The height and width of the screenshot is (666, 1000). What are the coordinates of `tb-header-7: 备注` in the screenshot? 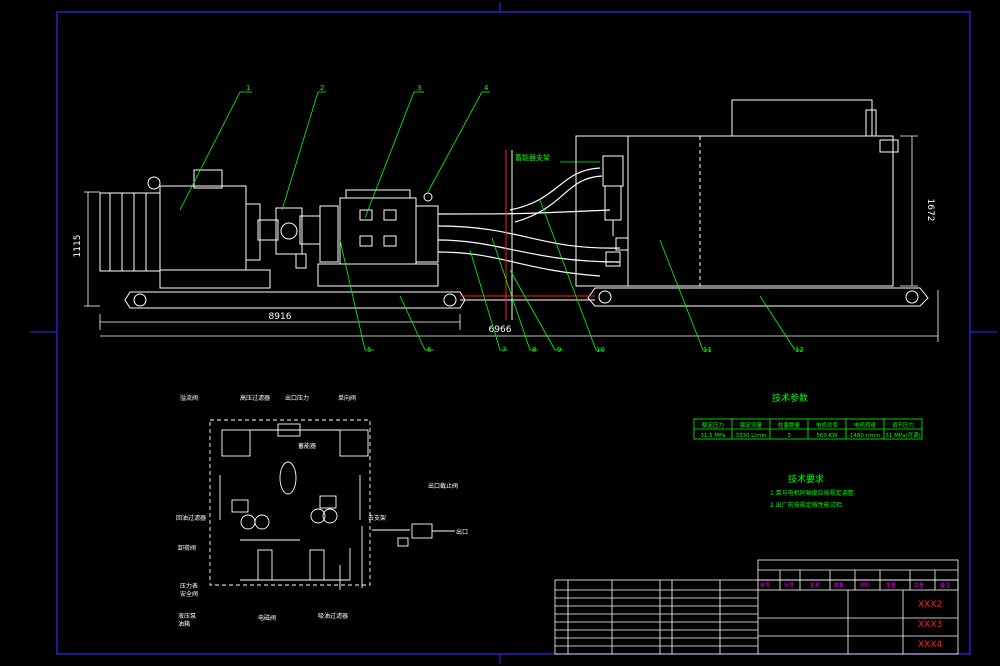 It's located at (945, 585).